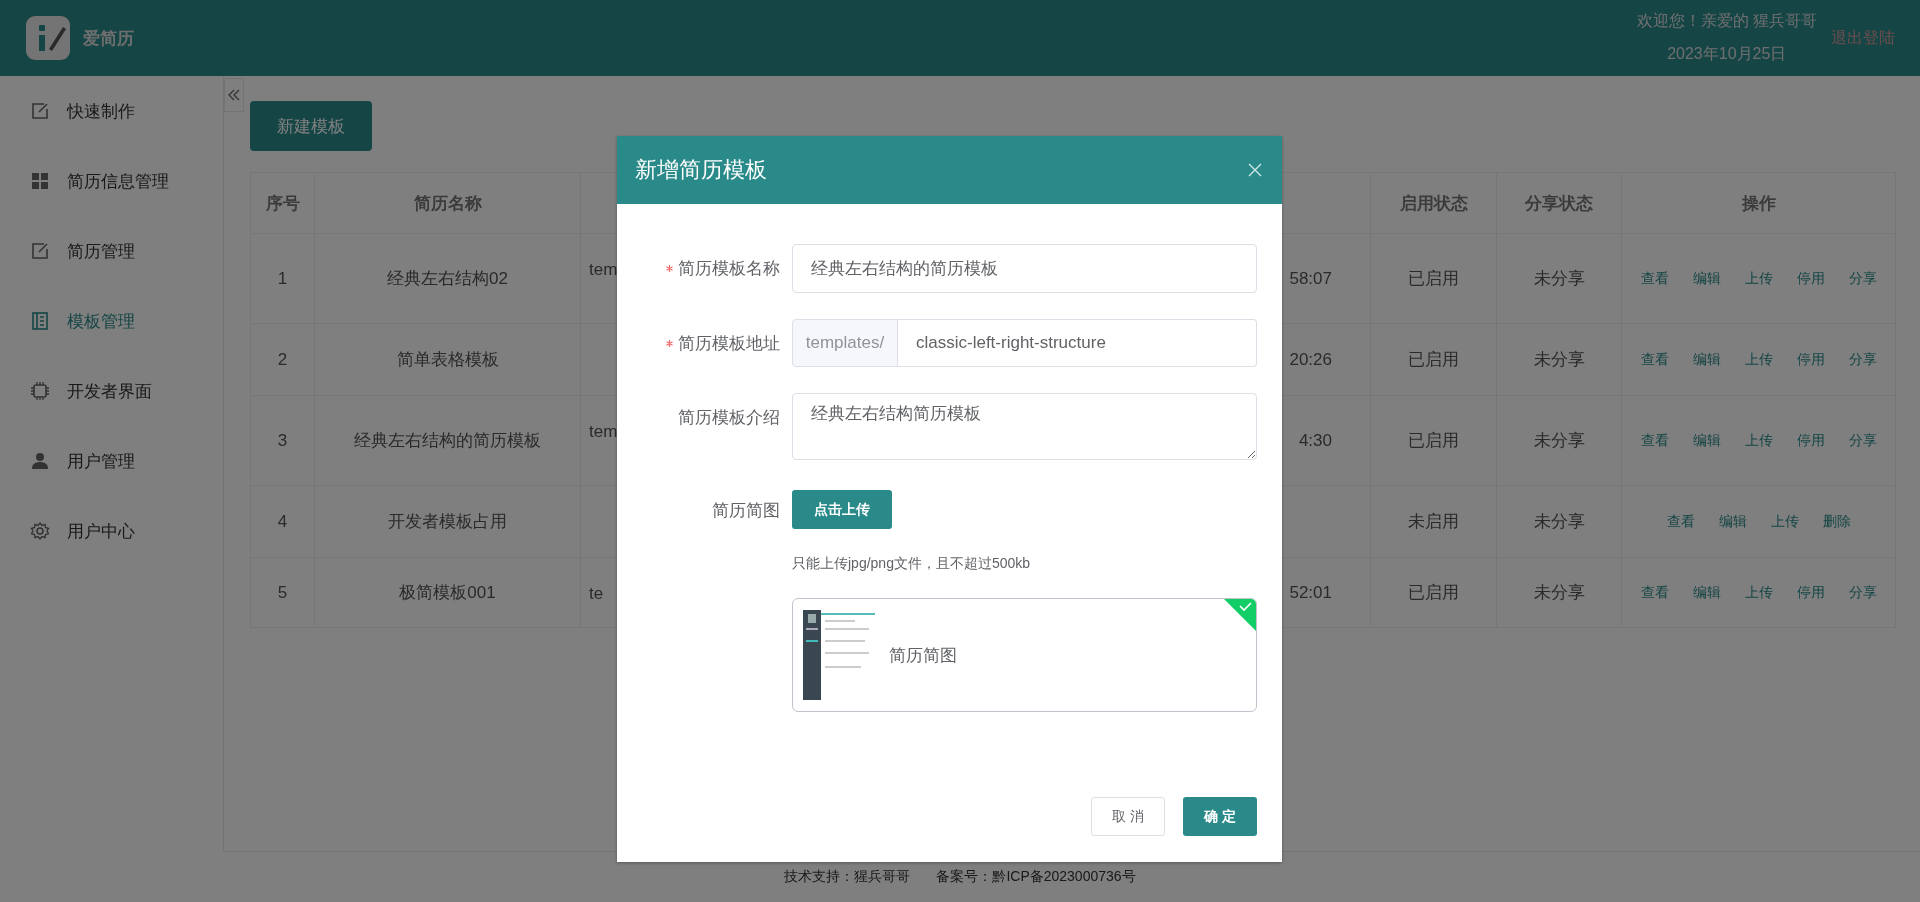  I want to click on footer-text: 备案号：黔ICP备2023000736号, so click(1036, 877).